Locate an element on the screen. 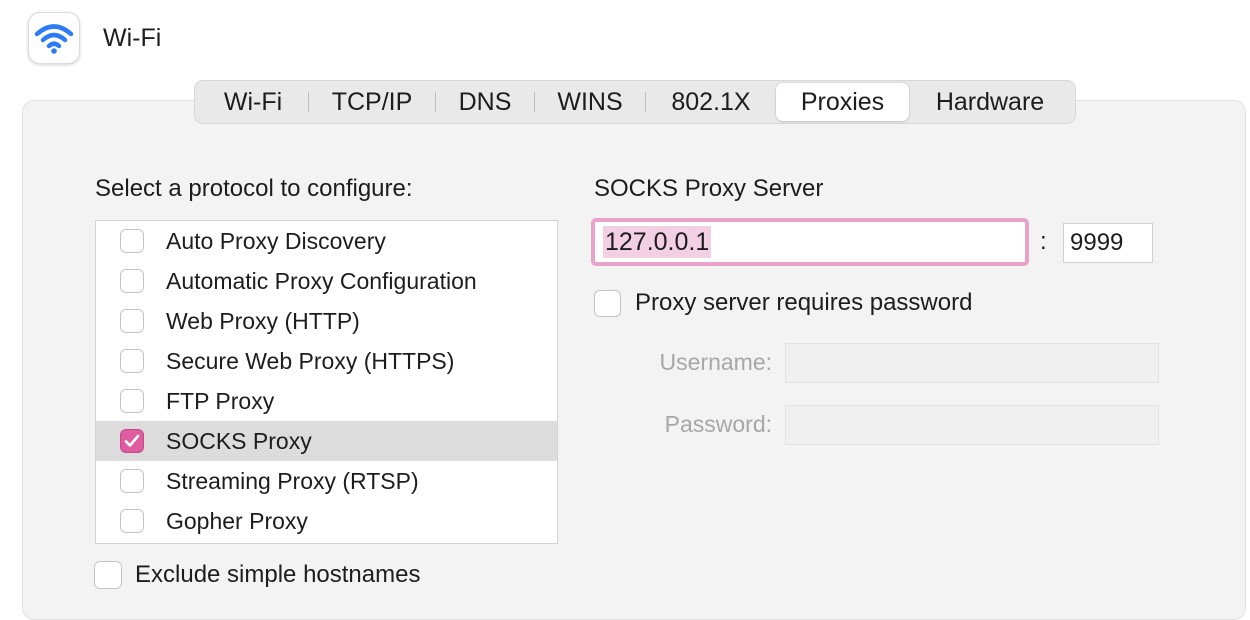 The image size is (1250, 620). exclude-simple-hostnames-row: Exclude simple hostnames is located at coordinates (257, 575).